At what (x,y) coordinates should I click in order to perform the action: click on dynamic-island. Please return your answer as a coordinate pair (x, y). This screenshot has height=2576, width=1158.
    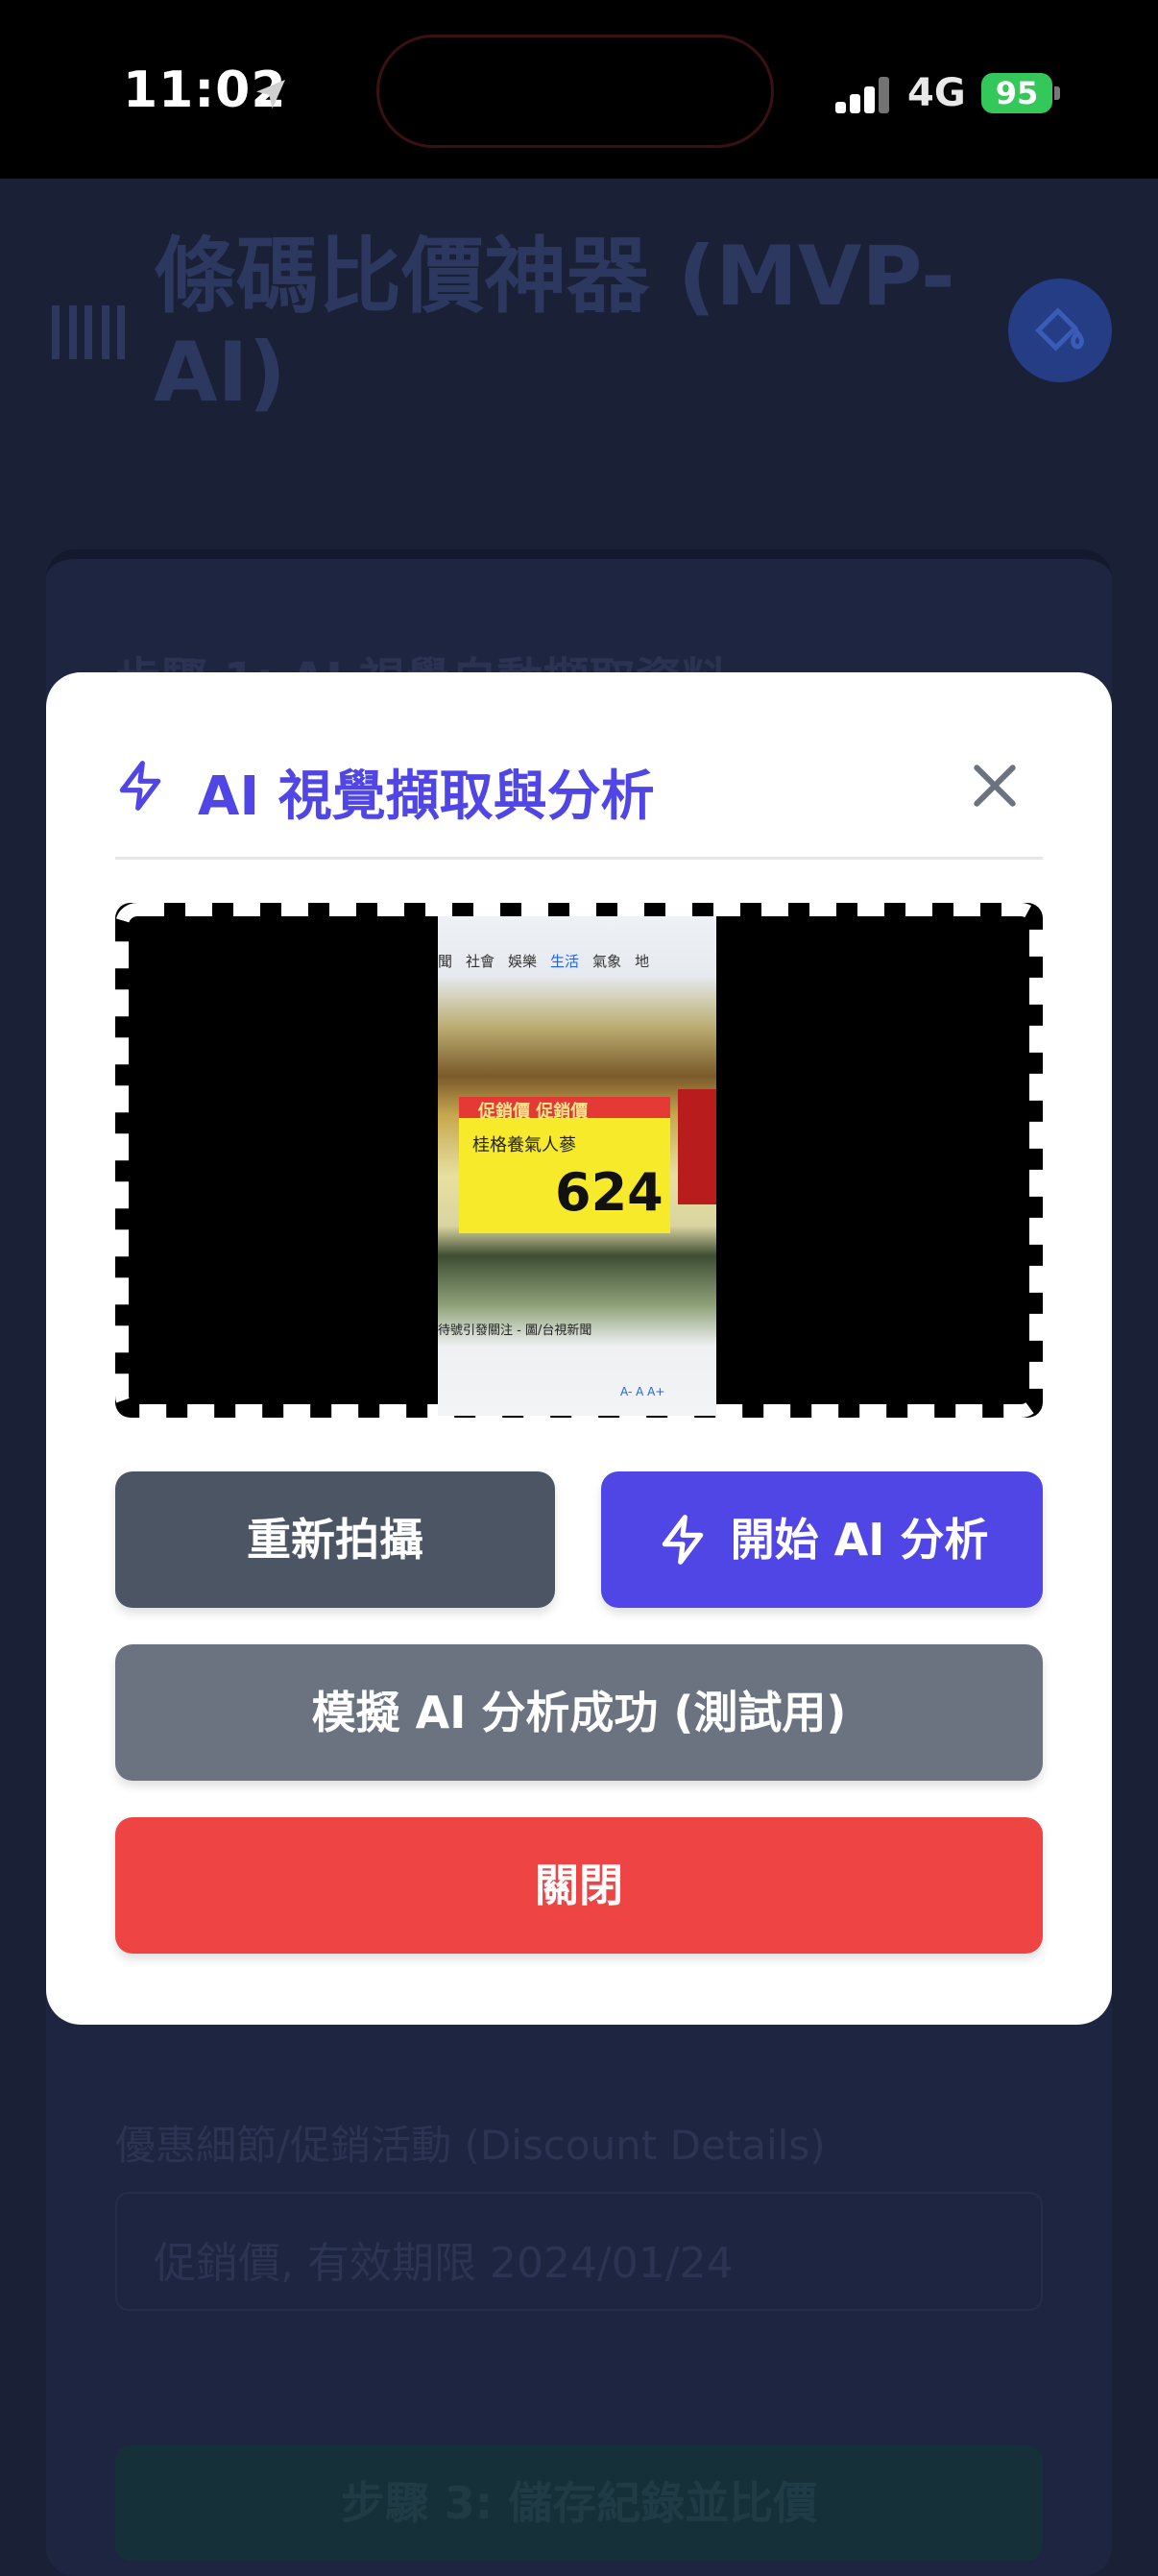
    Looking at the image, I should click on (575, 91).